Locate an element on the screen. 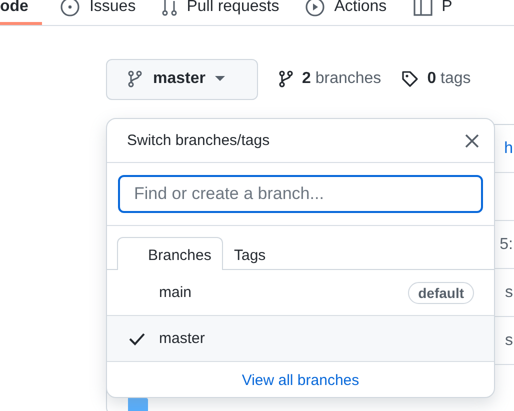 This screenshot has width=514, height=411. branch-name: main is located at coordinates (176, 292).